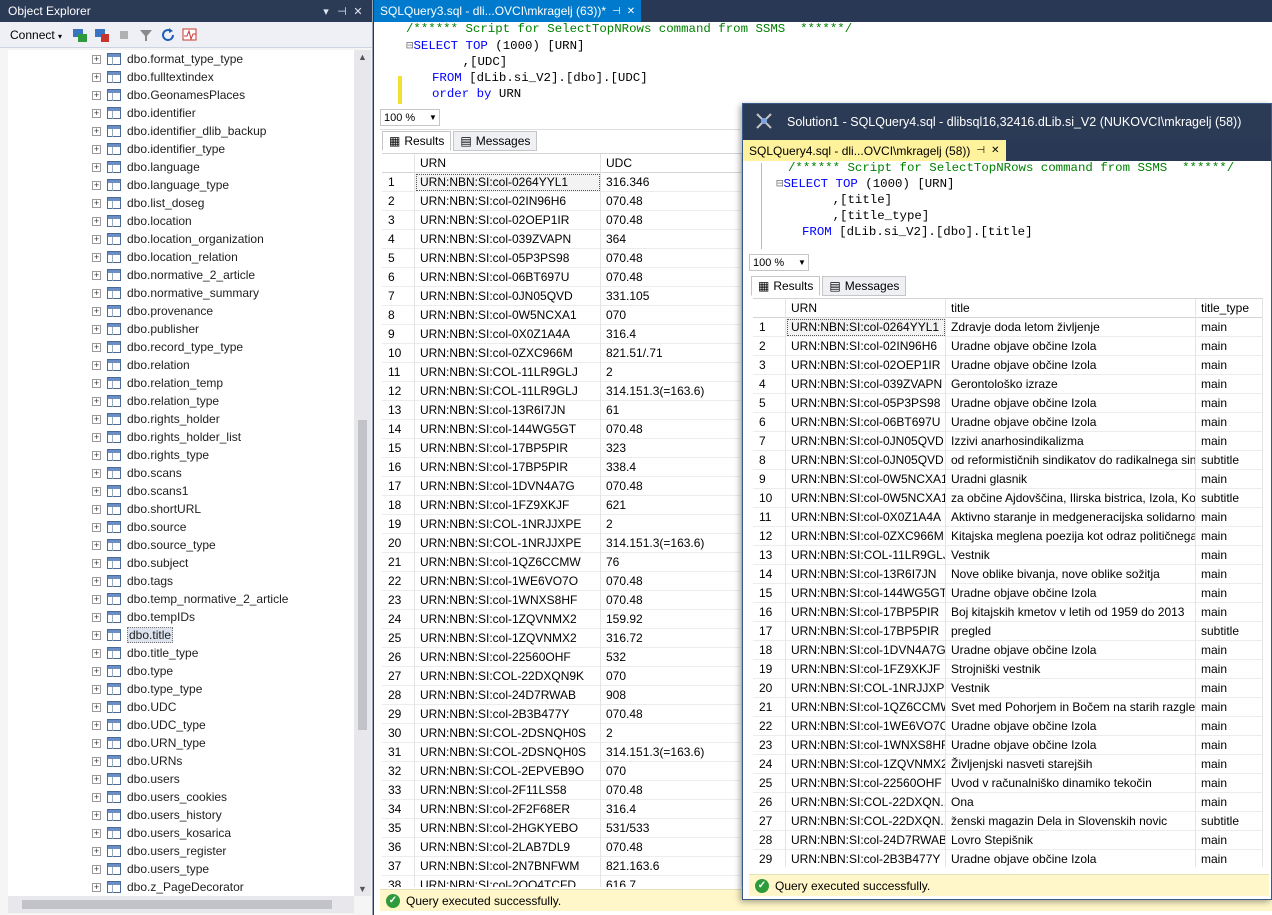 The image size is (1272, 915). Describe the element at coordinates (1071, 384) in the screenshot. I see `table-cell: Gerontološko izraze` at that location.